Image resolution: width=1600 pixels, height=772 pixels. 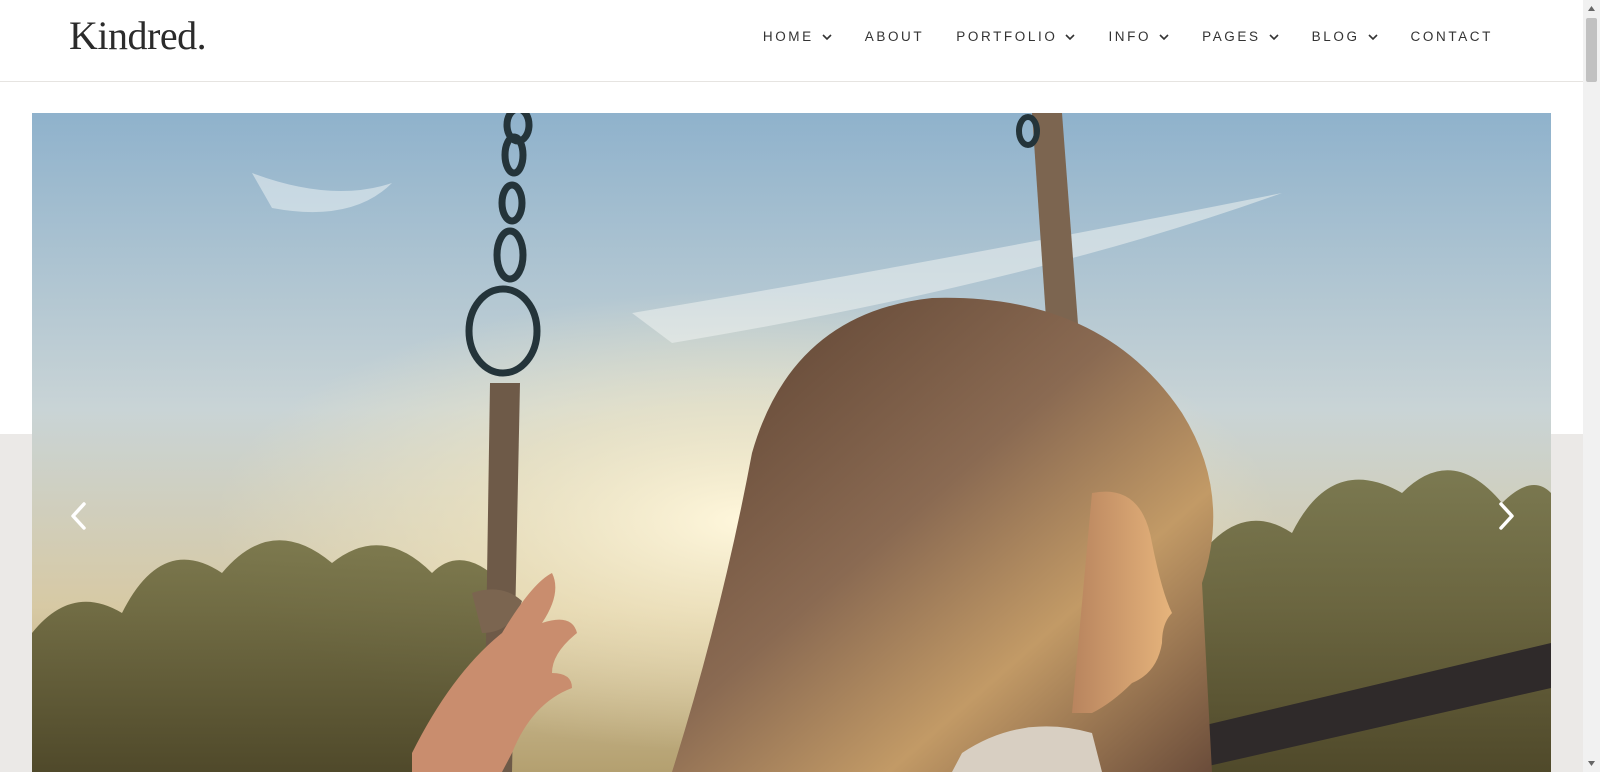 I want to click on nav-item-blog: BLOG, so click(x=1345, y=36).